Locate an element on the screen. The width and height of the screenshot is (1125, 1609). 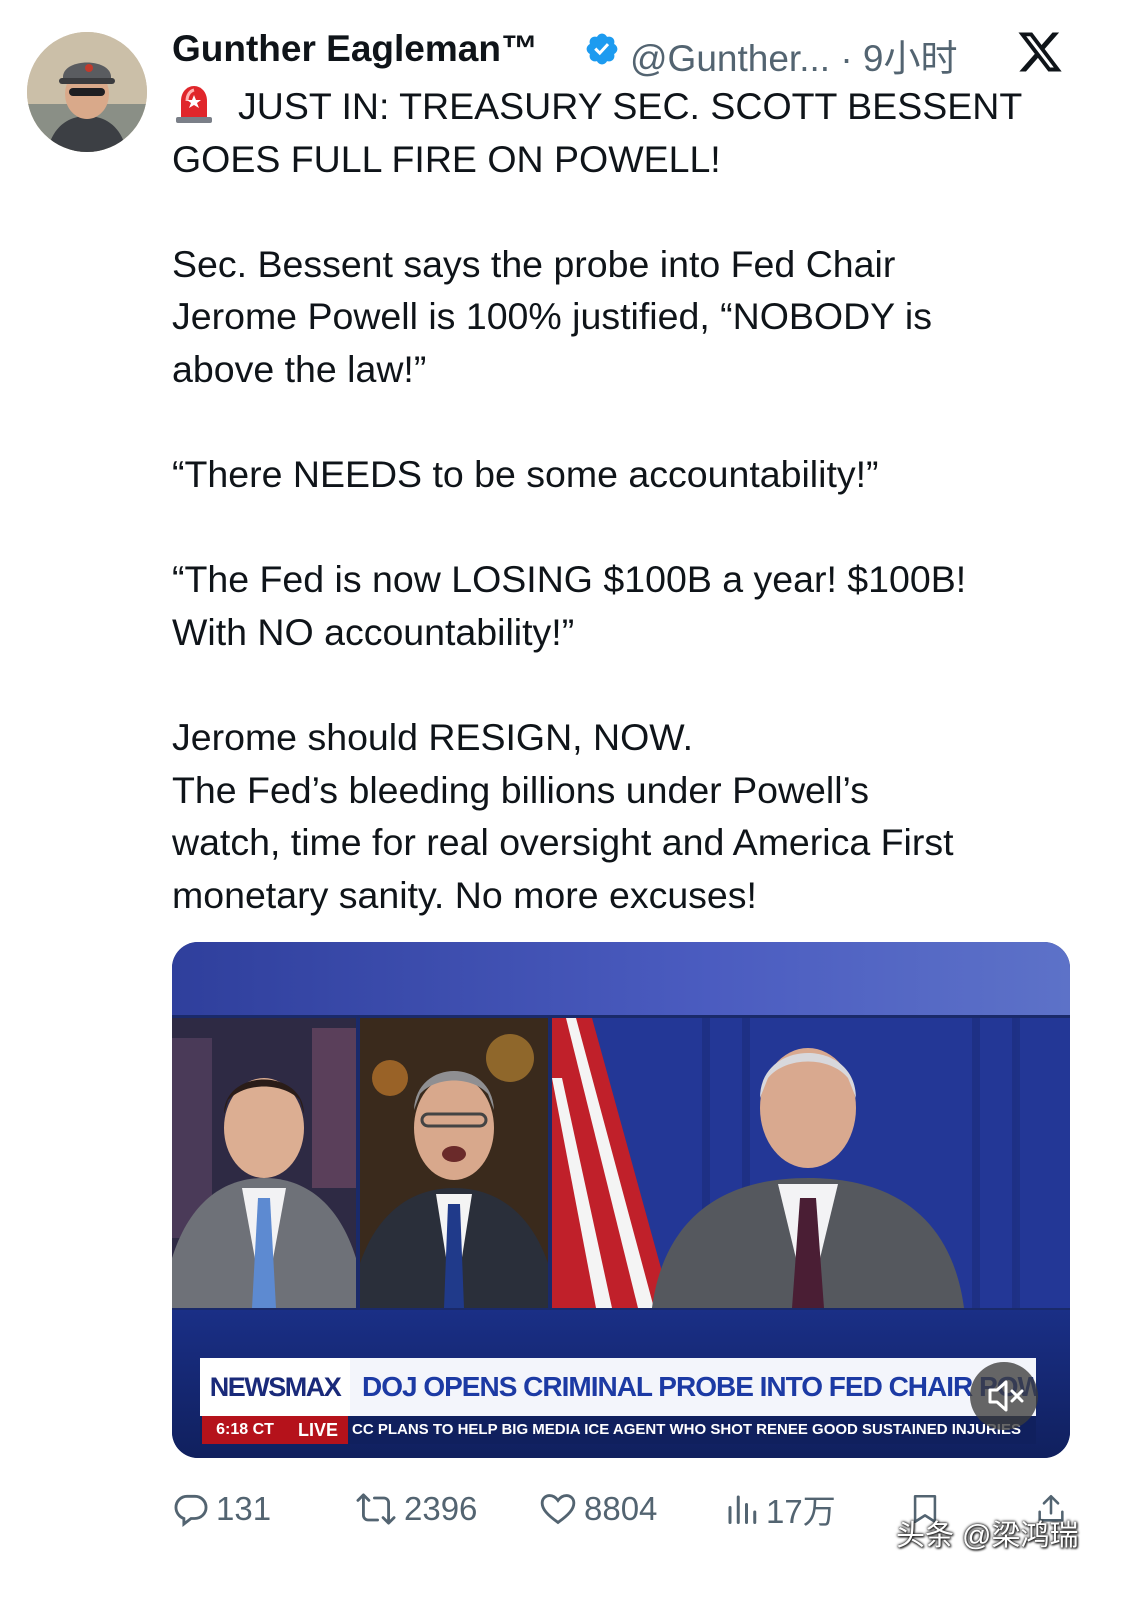
live-badge: LIVE is located at coordinates (318, 1430).